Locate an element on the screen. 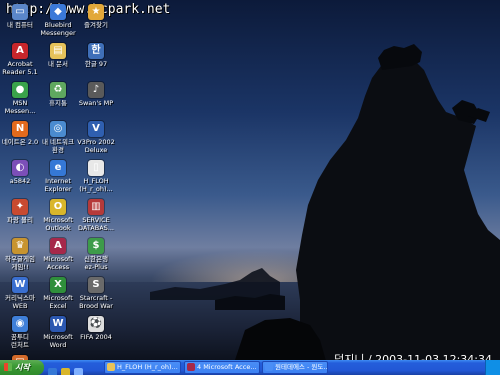 The width and height of the screenshot is (500, 375). start-button: 시작 is located at coordinates (22, 367).